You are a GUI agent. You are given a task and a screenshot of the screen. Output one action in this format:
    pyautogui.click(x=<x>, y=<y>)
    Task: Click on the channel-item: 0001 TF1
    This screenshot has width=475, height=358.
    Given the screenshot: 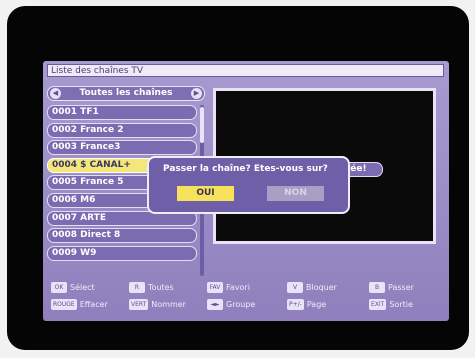 What is the action you would take?
    pyautogui.click(x=122, y=112)
    